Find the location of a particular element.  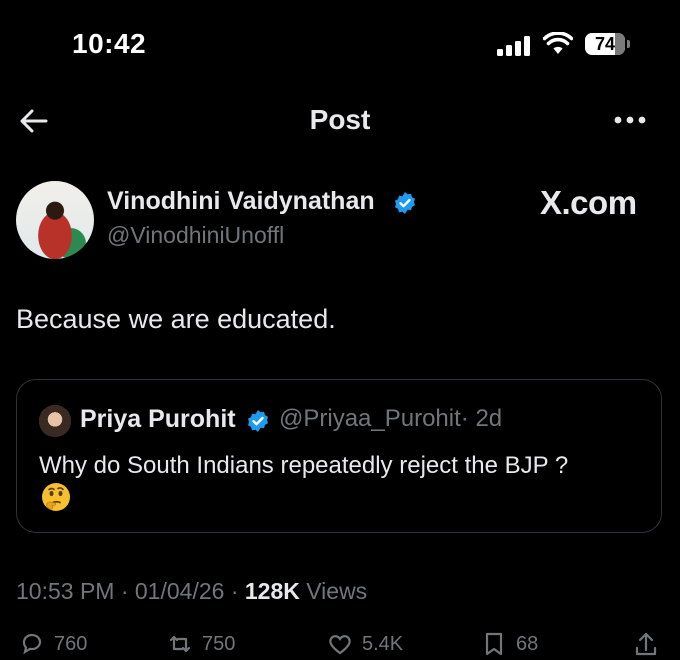

watermark-text: X.com is located at coordinates (588, 202).